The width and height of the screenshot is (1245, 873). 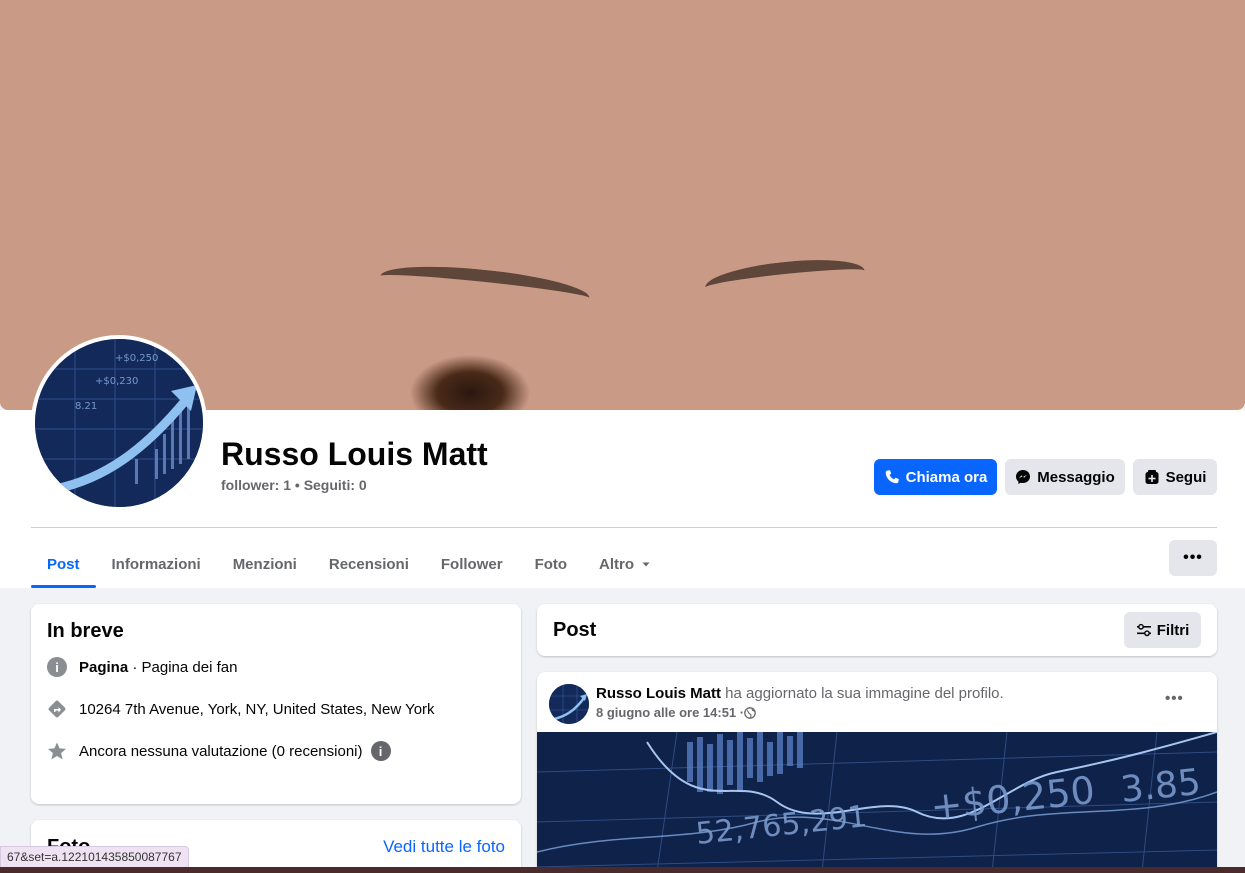 I want to click on post-avatar-chart-icon, so click(x=569, y=704).